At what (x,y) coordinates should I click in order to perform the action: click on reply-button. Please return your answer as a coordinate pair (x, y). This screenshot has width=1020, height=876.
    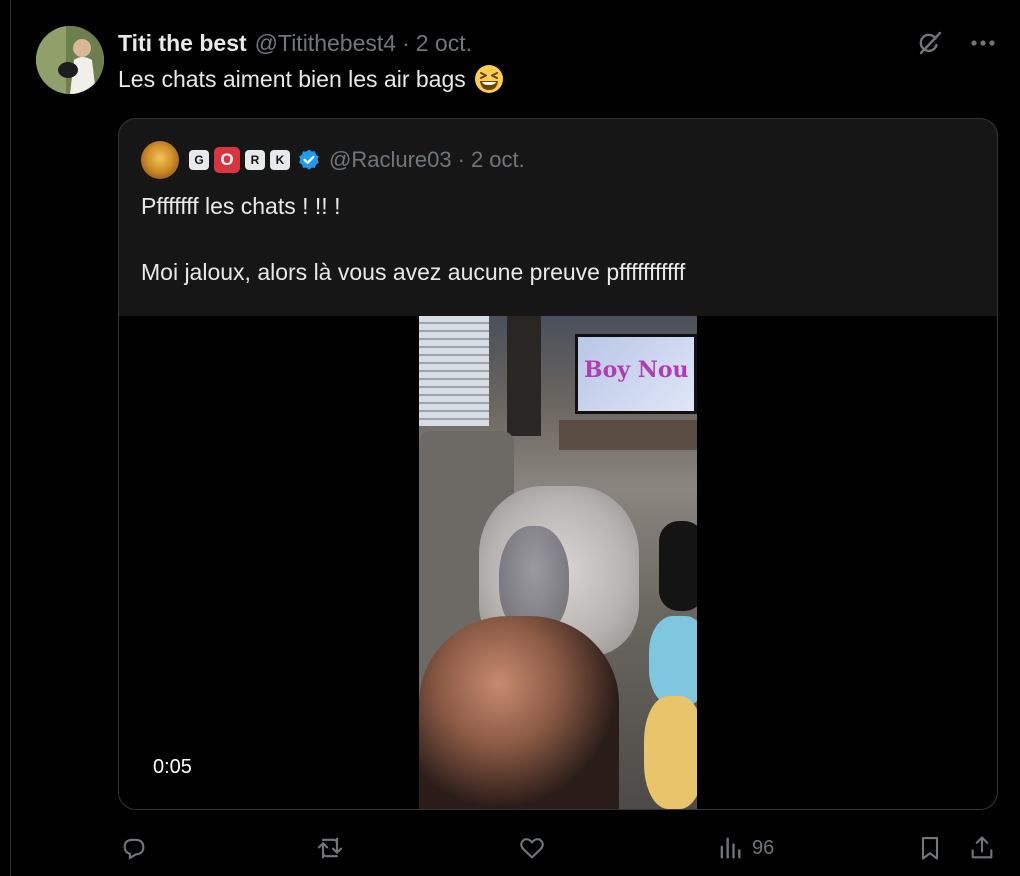
    Looking at the image, I should click on (134, 848).